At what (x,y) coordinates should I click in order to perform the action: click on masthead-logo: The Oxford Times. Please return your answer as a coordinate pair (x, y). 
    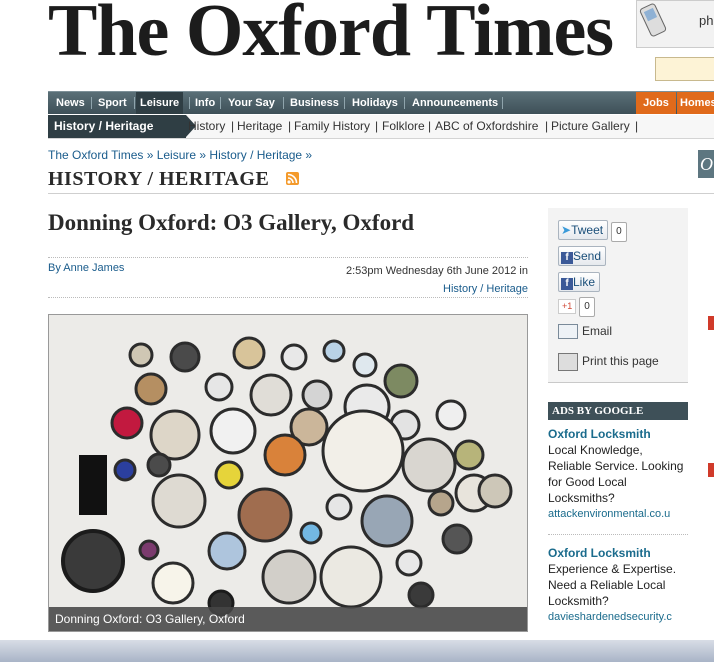
    Looking at the image, I should click on (331, 34).